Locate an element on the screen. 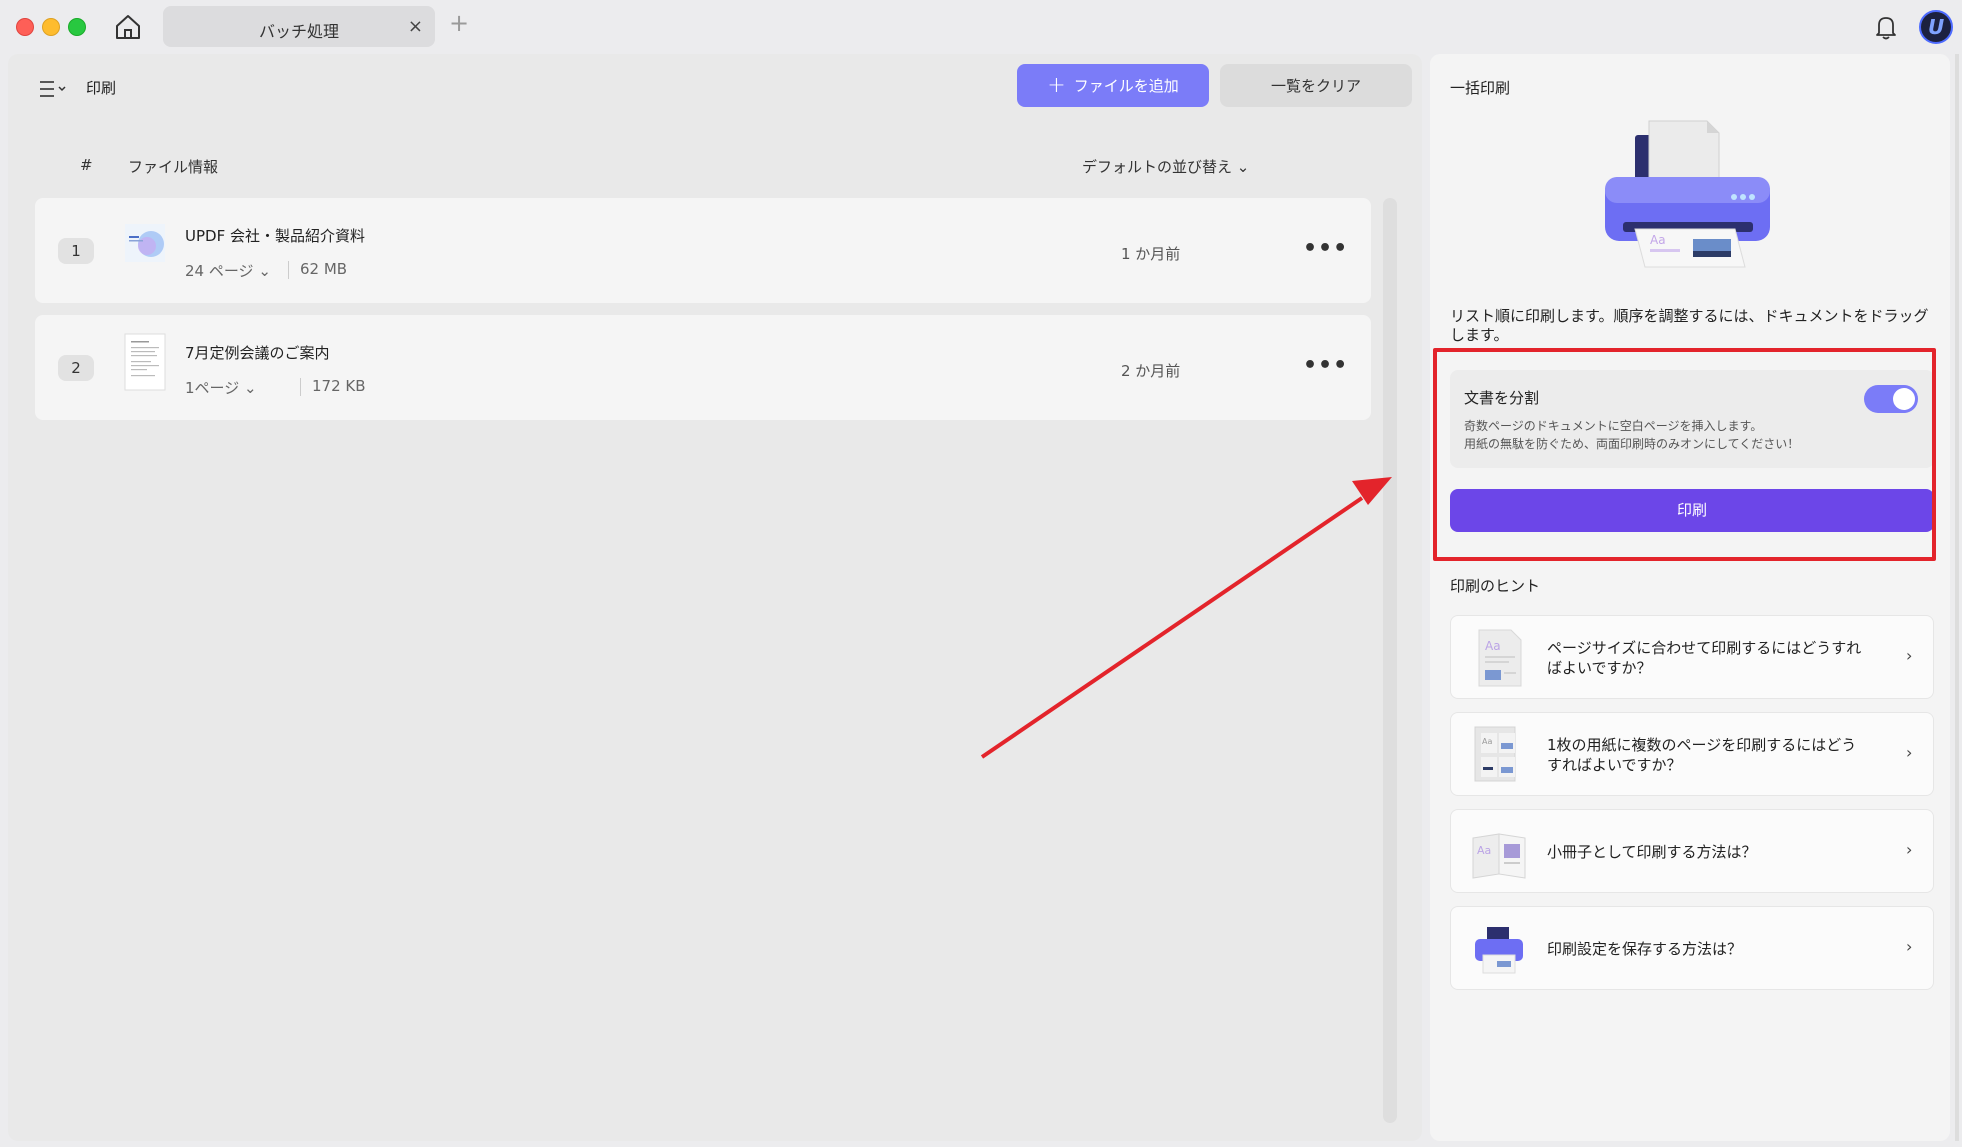 The height and width of the screenshot is (1147, 1962). avatar-logo-icon: U is located at coordinates (1936, 27).